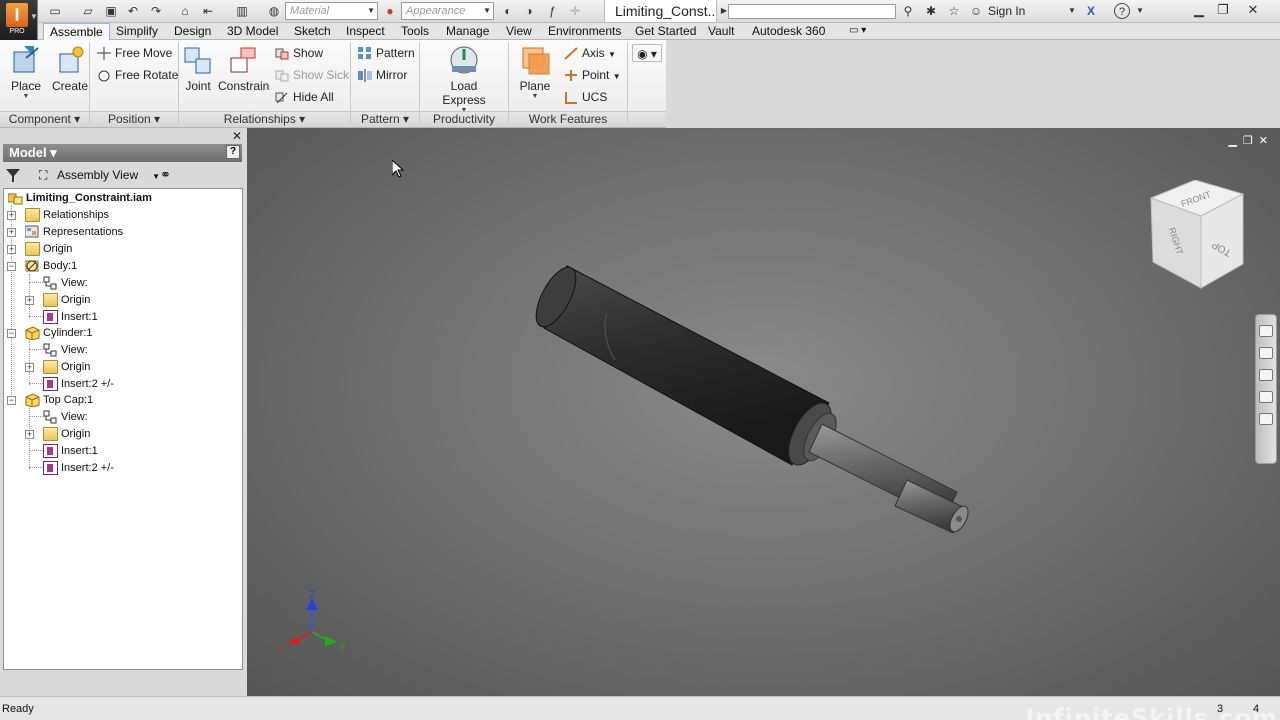  Describe the element at coordinates (274, 11) in the screenshot. I see `select-icon: ◍` at that location.